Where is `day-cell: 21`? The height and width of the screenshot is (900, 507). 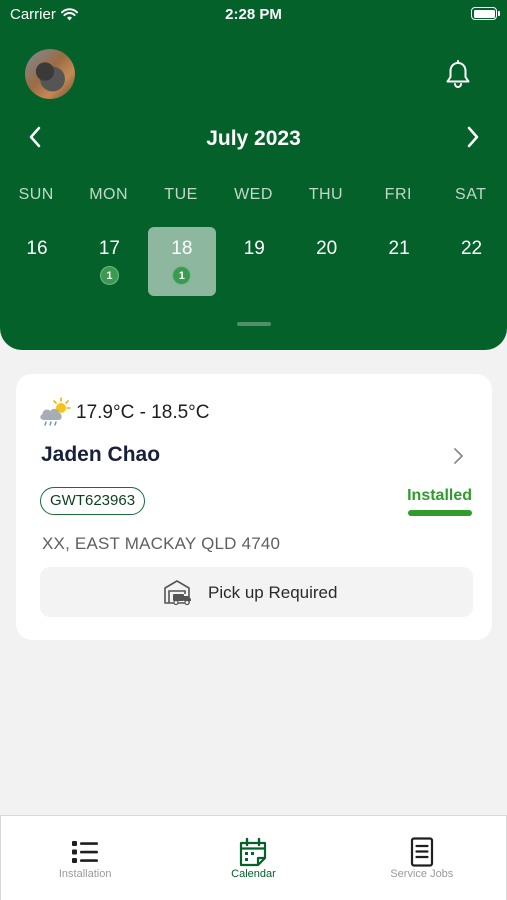
day-cell: 21 is located at coordinates (398, 261).